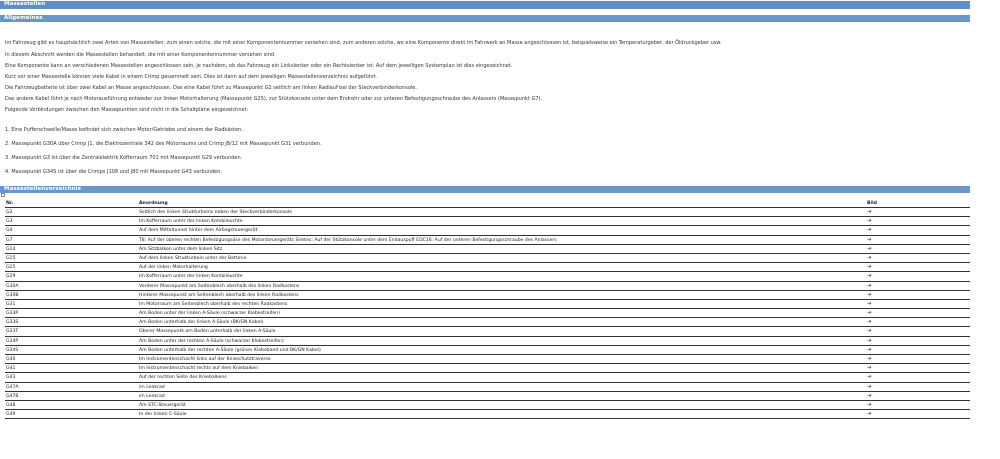 The width and height of the screenshot is (1000, 459). I want to click on table-row: G25 Auf der linken Motorhalterung ➜, so click(487, 268).